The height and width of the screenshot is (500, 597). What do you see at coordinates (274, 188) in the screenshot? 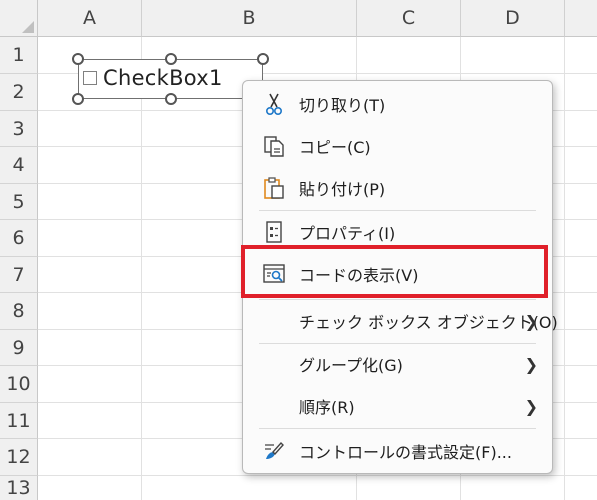
I see `paste-icon` at bounding box center [274, 188].